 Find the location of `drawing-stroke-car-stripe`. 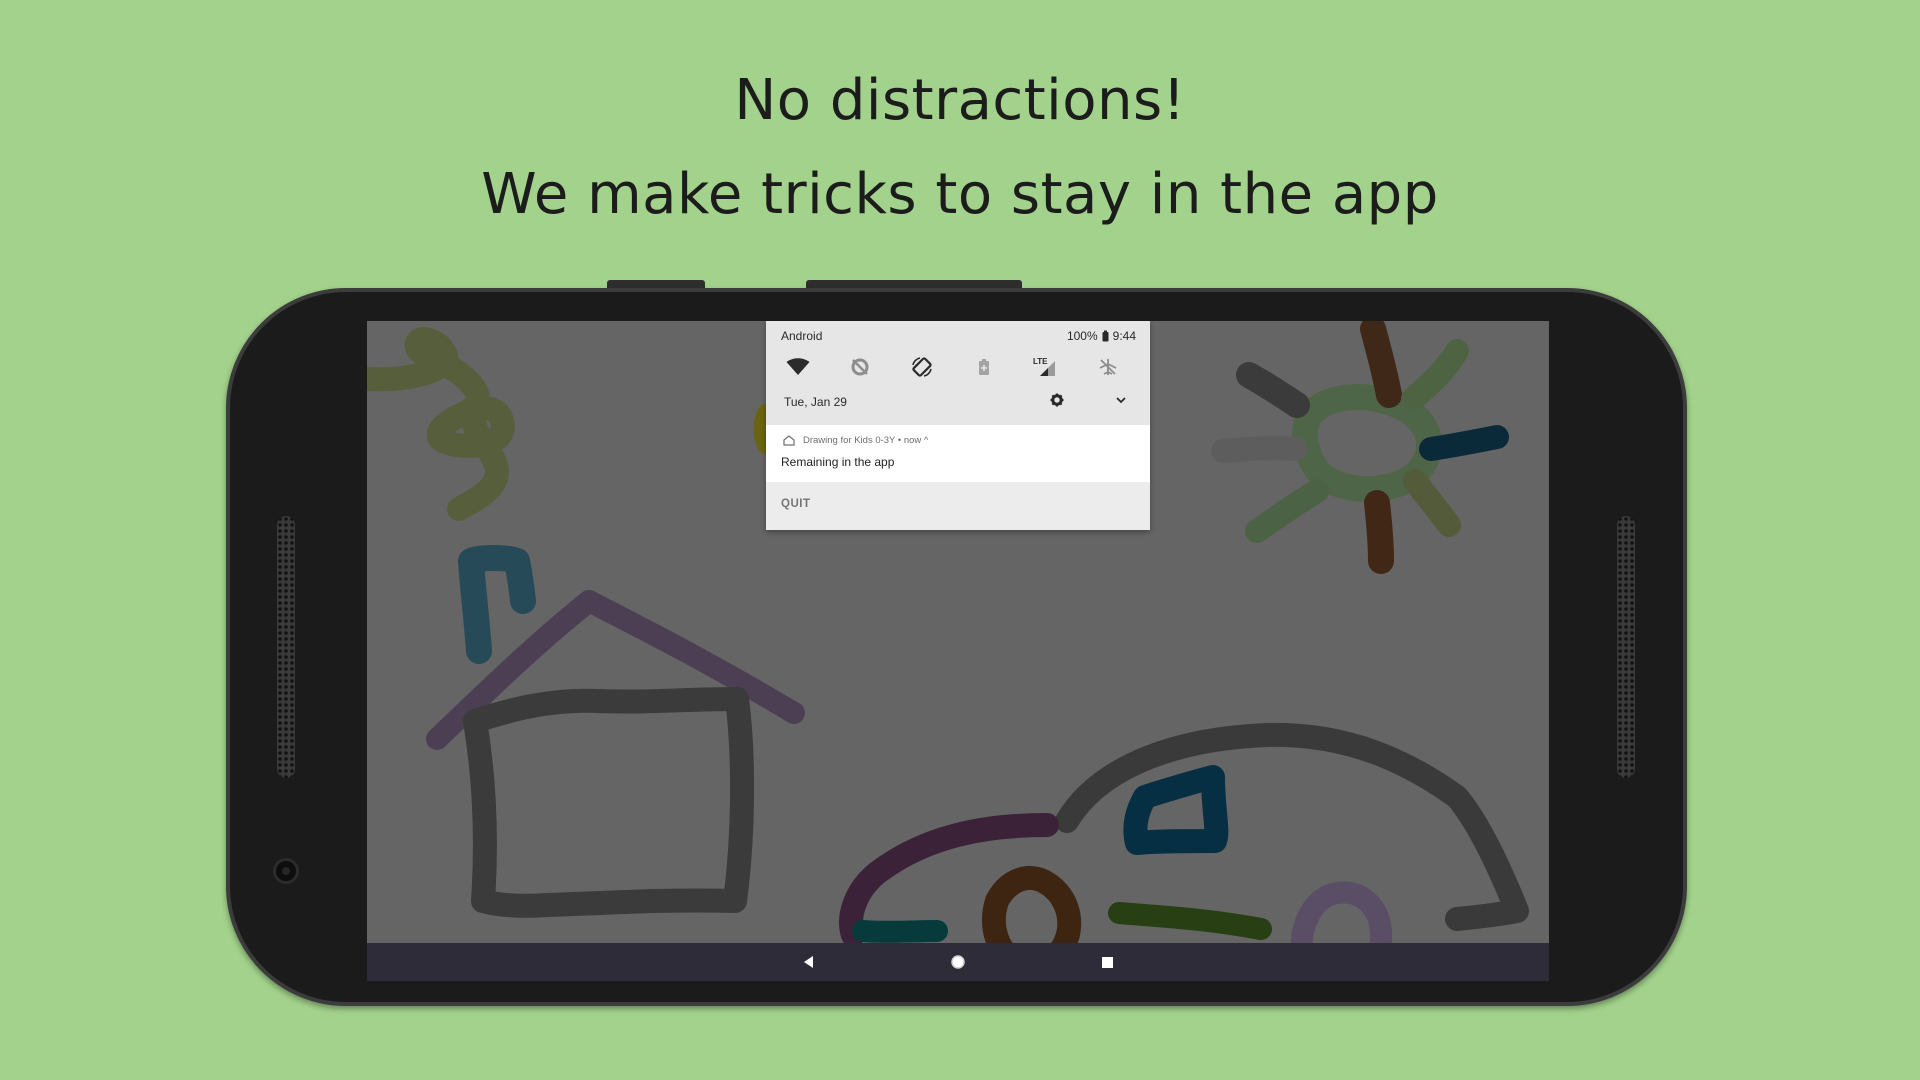

drawing-stroke-car-stripe is located at coordinates (1190, 921).